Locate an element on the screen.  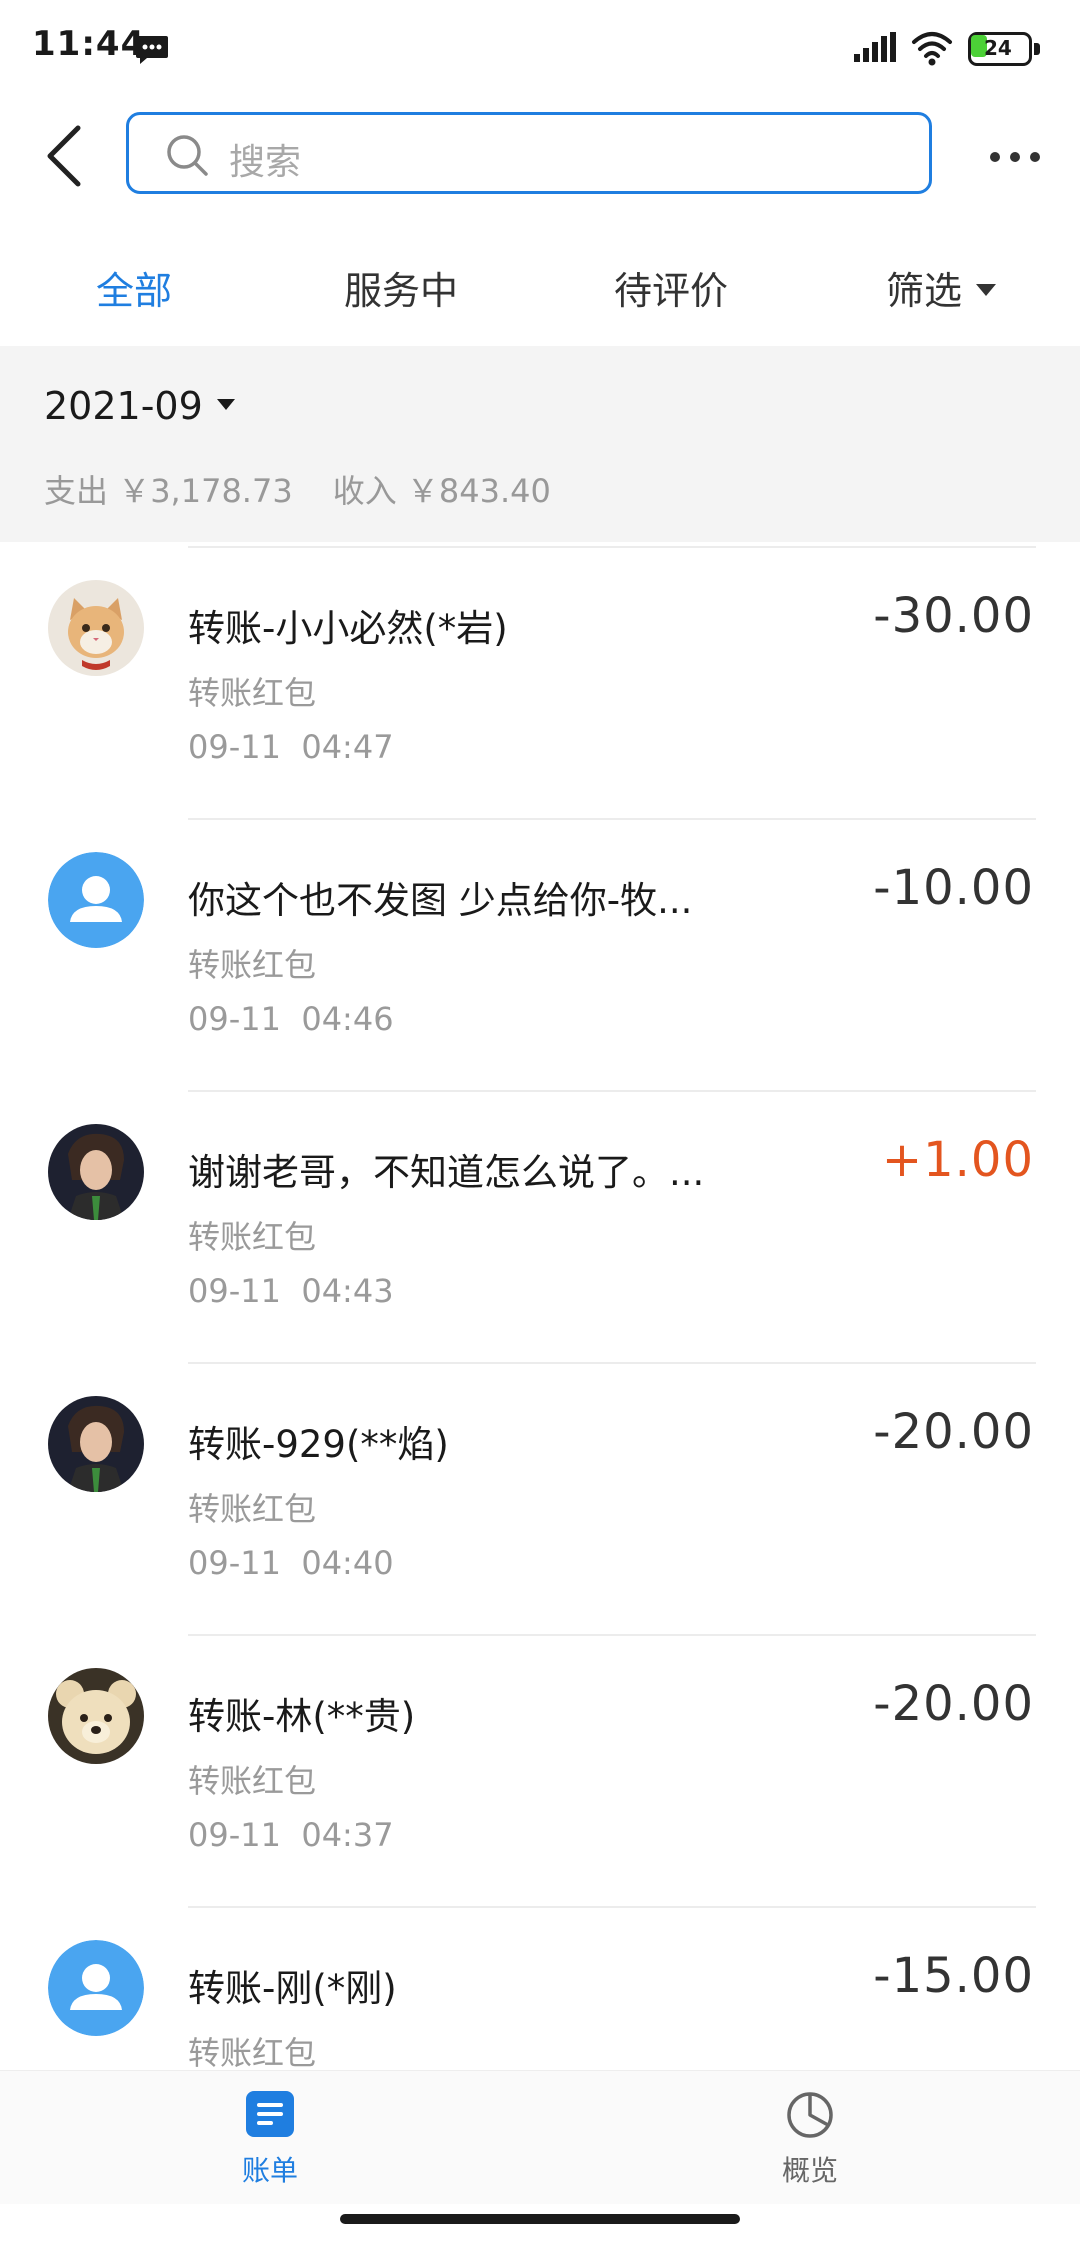
transaction-title: 转账-林(**贵) is located at coordinates (302, 1716).